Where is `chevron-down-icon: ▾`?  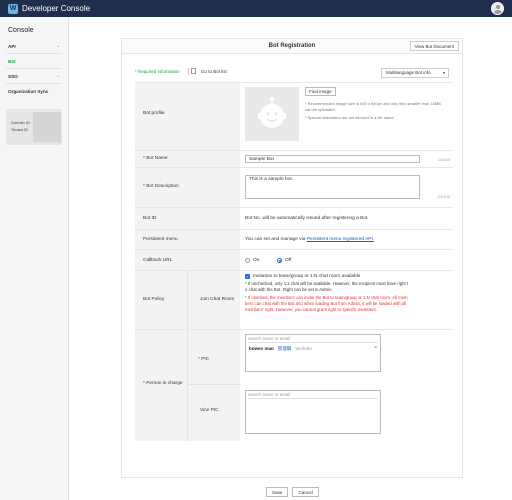 chevron-down-icon: ▾ is located at coordinates (443, 72).